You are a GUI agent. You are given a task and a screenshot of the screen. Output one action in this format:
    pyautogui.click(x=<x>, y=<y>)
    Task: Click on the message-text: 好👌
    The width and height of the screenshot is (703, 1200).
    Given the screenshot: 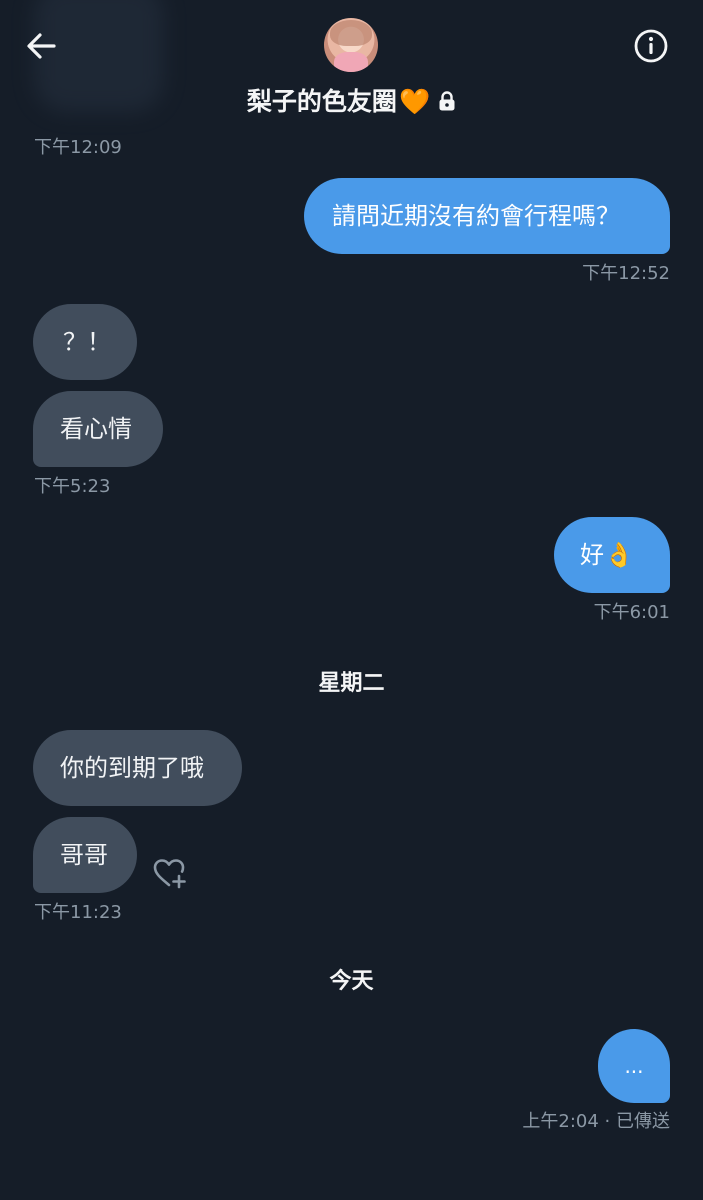 What is the action you would take?
    pyautogui.click(x=607, y=555)
    